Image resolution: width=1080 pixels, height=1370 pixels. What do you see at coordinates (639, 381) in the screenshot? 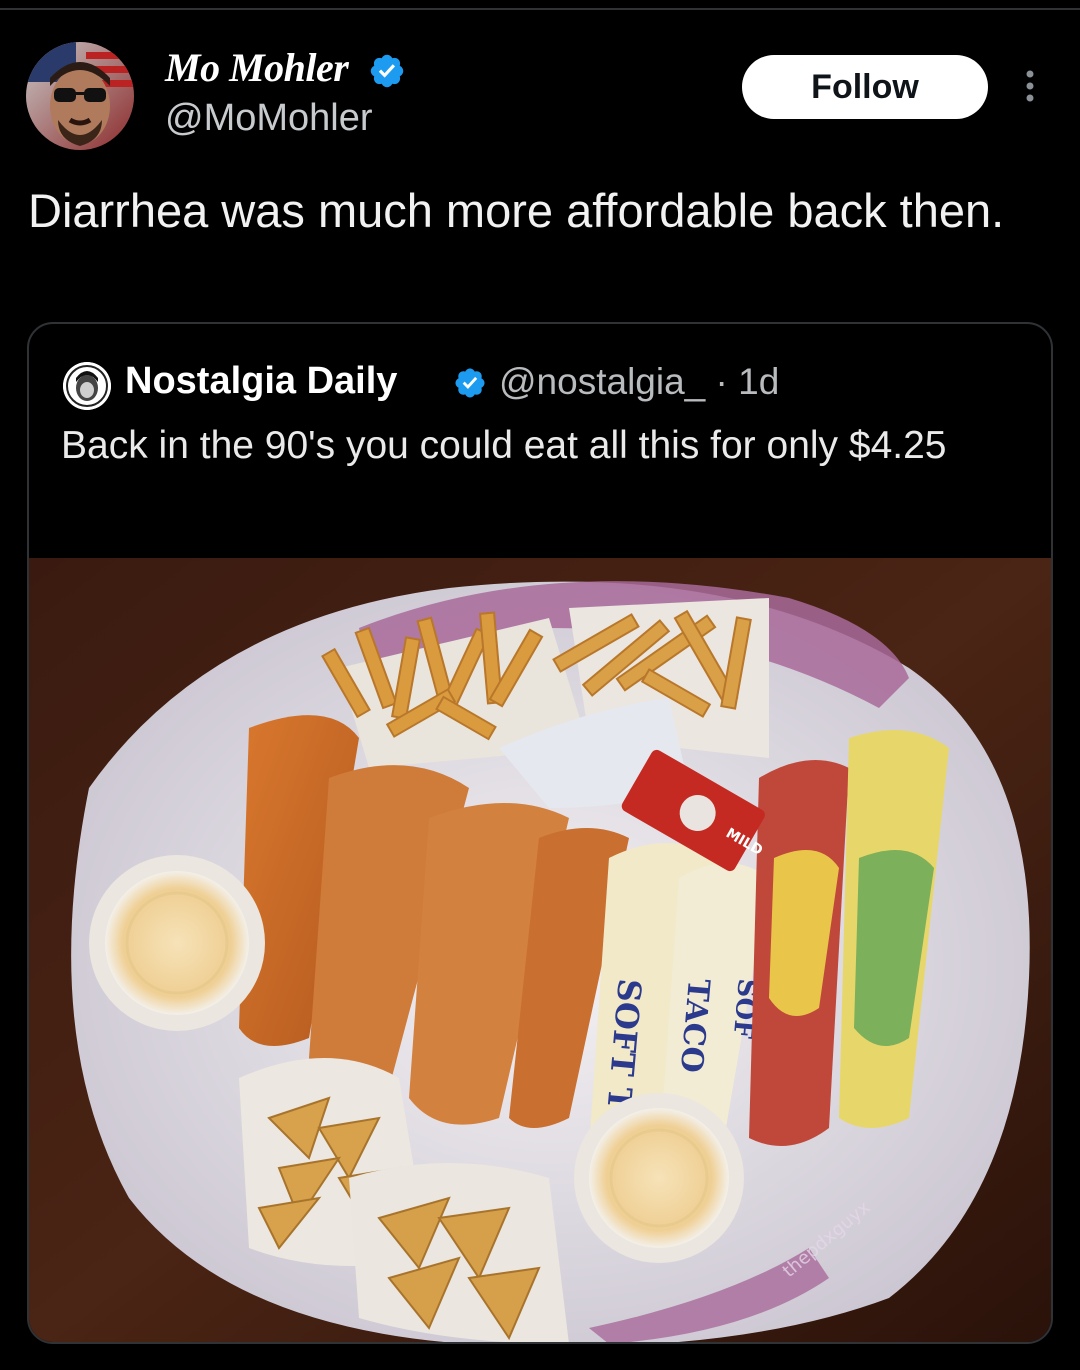
I see `quoted-author-handle-time: @nostalgia_ · 1d` at bounding box center [639, 381].